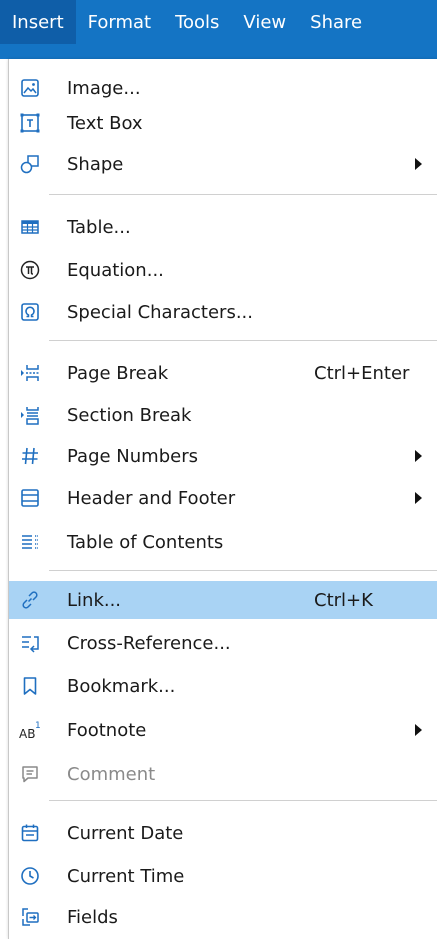  What do you see at coordinates (151, 498) in the screenshot?
I see `menu-item-label: Header and Footer` at bounding box center [151, 498].